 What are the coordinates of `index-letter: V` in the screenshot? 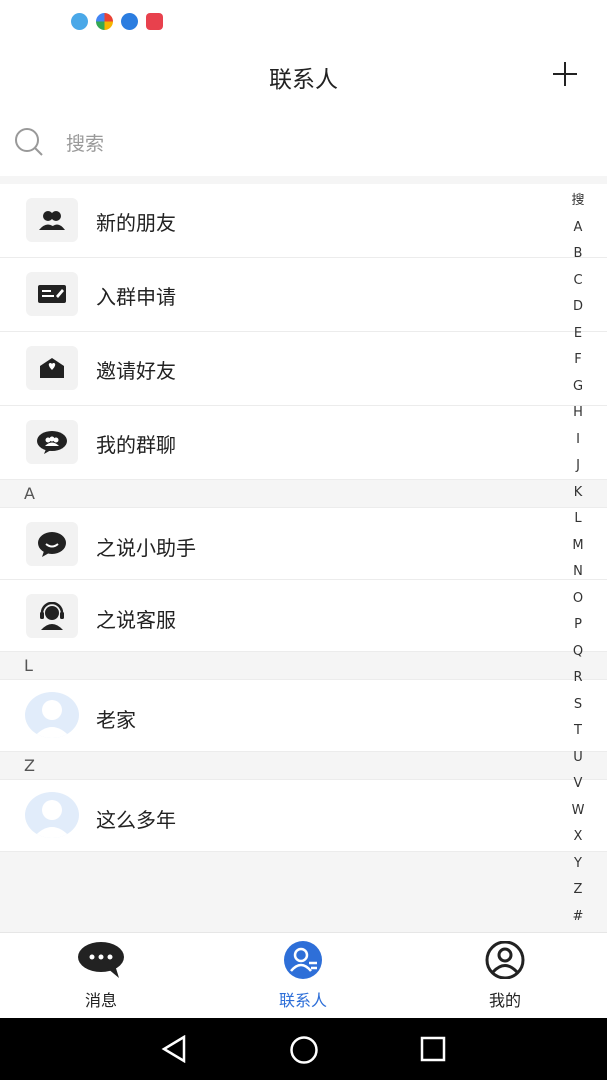 It's located at (578, 784).